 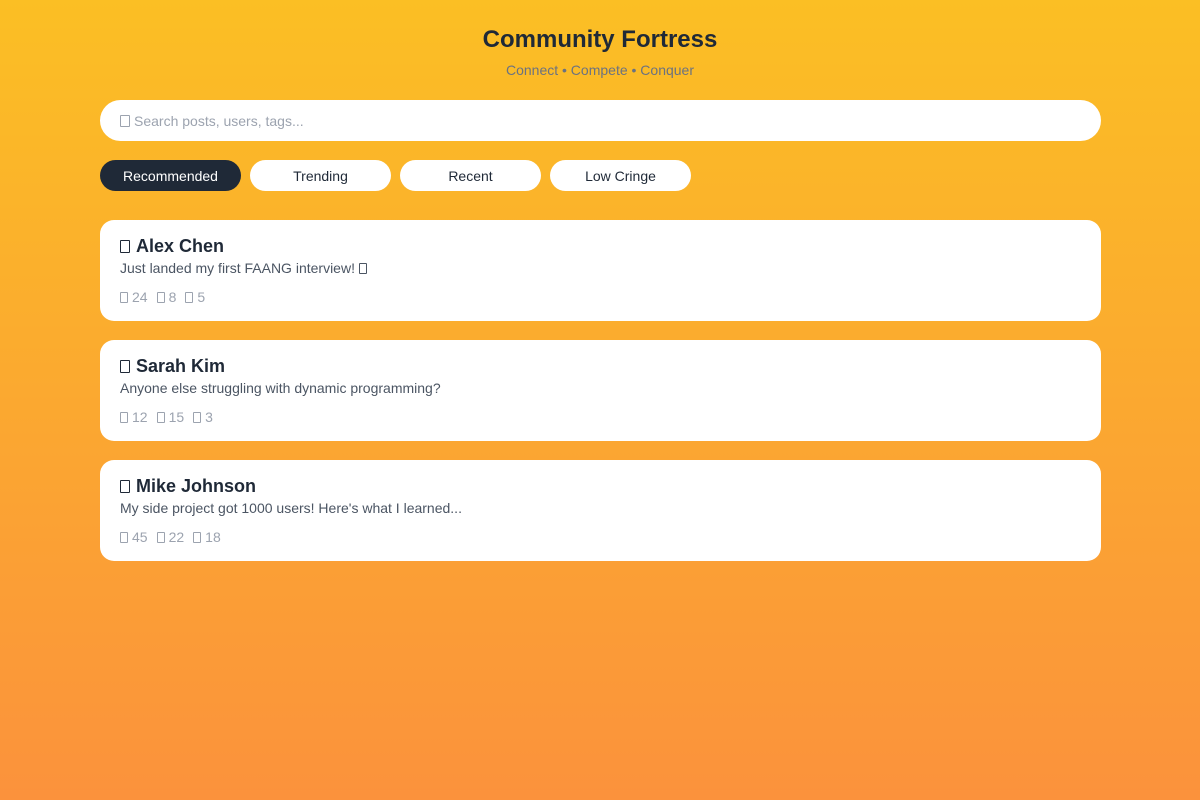 I want to click on post-stats: 12 15 3, so click(x=600, y=417).